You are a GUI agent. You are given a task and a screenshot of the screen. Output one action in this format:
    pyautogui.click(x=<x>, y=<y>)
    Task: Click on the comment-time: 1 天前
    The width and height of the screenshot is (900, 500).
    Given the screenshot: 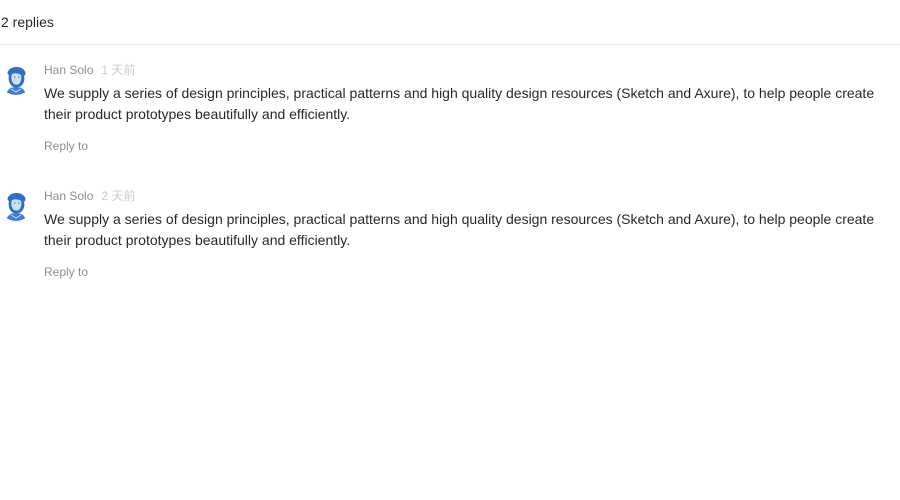 What is the action you would take?
    pyautogui.click(x=118, y=70)
    